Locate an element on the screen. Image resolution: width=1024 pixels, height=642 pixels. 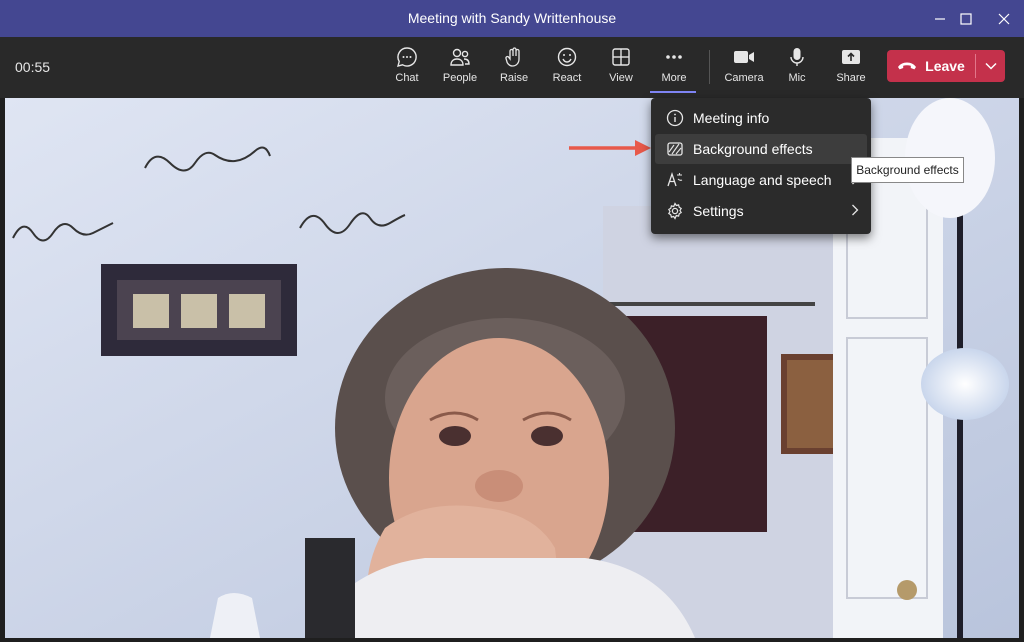
language-and-speech-label: Language and speech is located at coordinates (762, 180).